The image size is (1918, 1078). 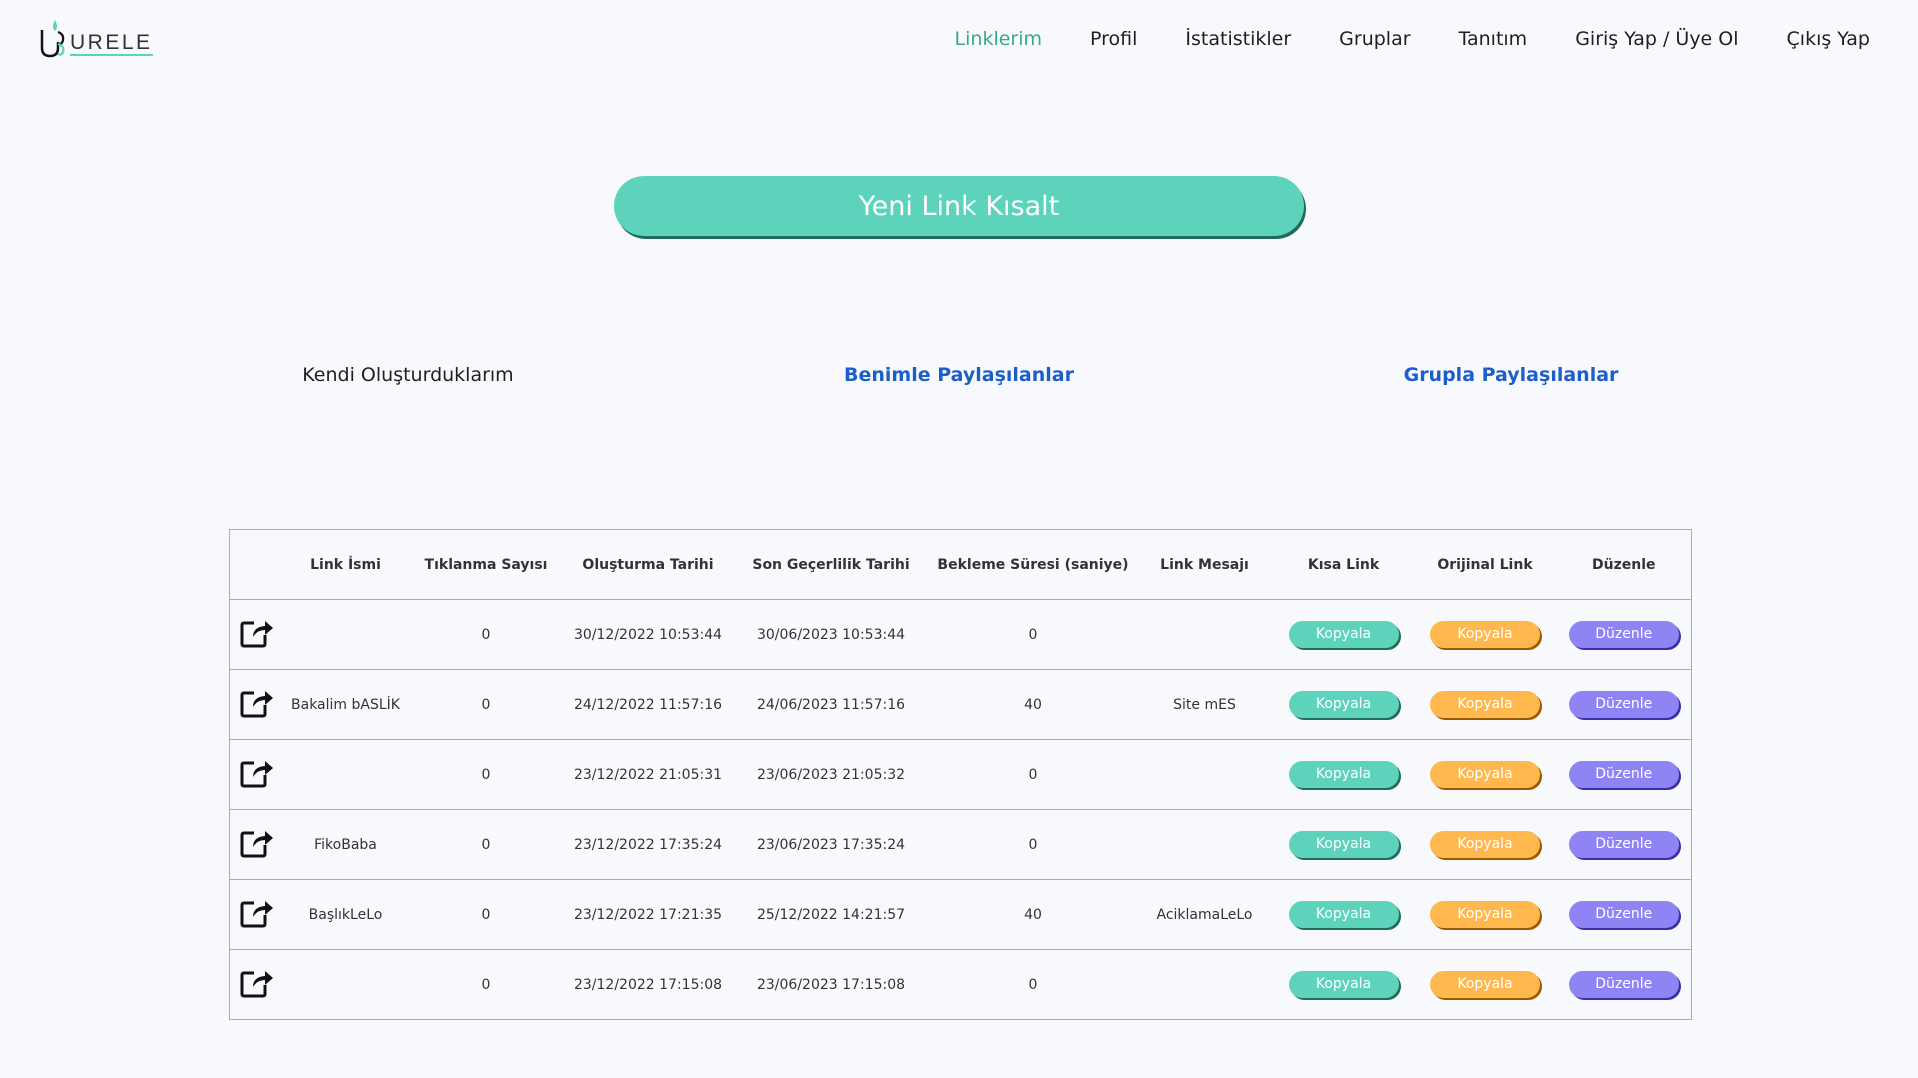 I want to click on header-original-link: Orijinal Link, so click(x=1485, y=564).